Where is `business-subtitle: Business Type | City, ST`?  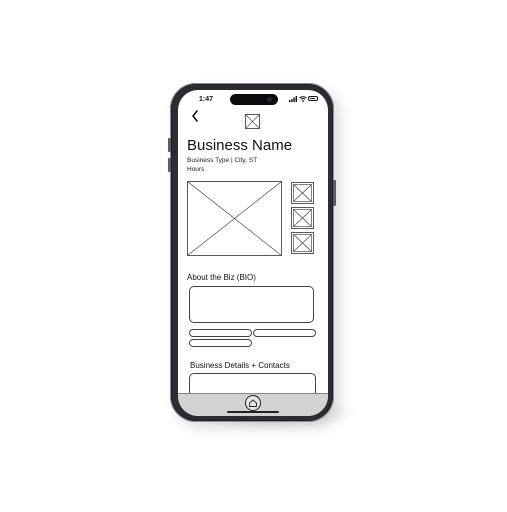
business-subtitle: Business Type | City, ST is located at coordinates (222, 160).